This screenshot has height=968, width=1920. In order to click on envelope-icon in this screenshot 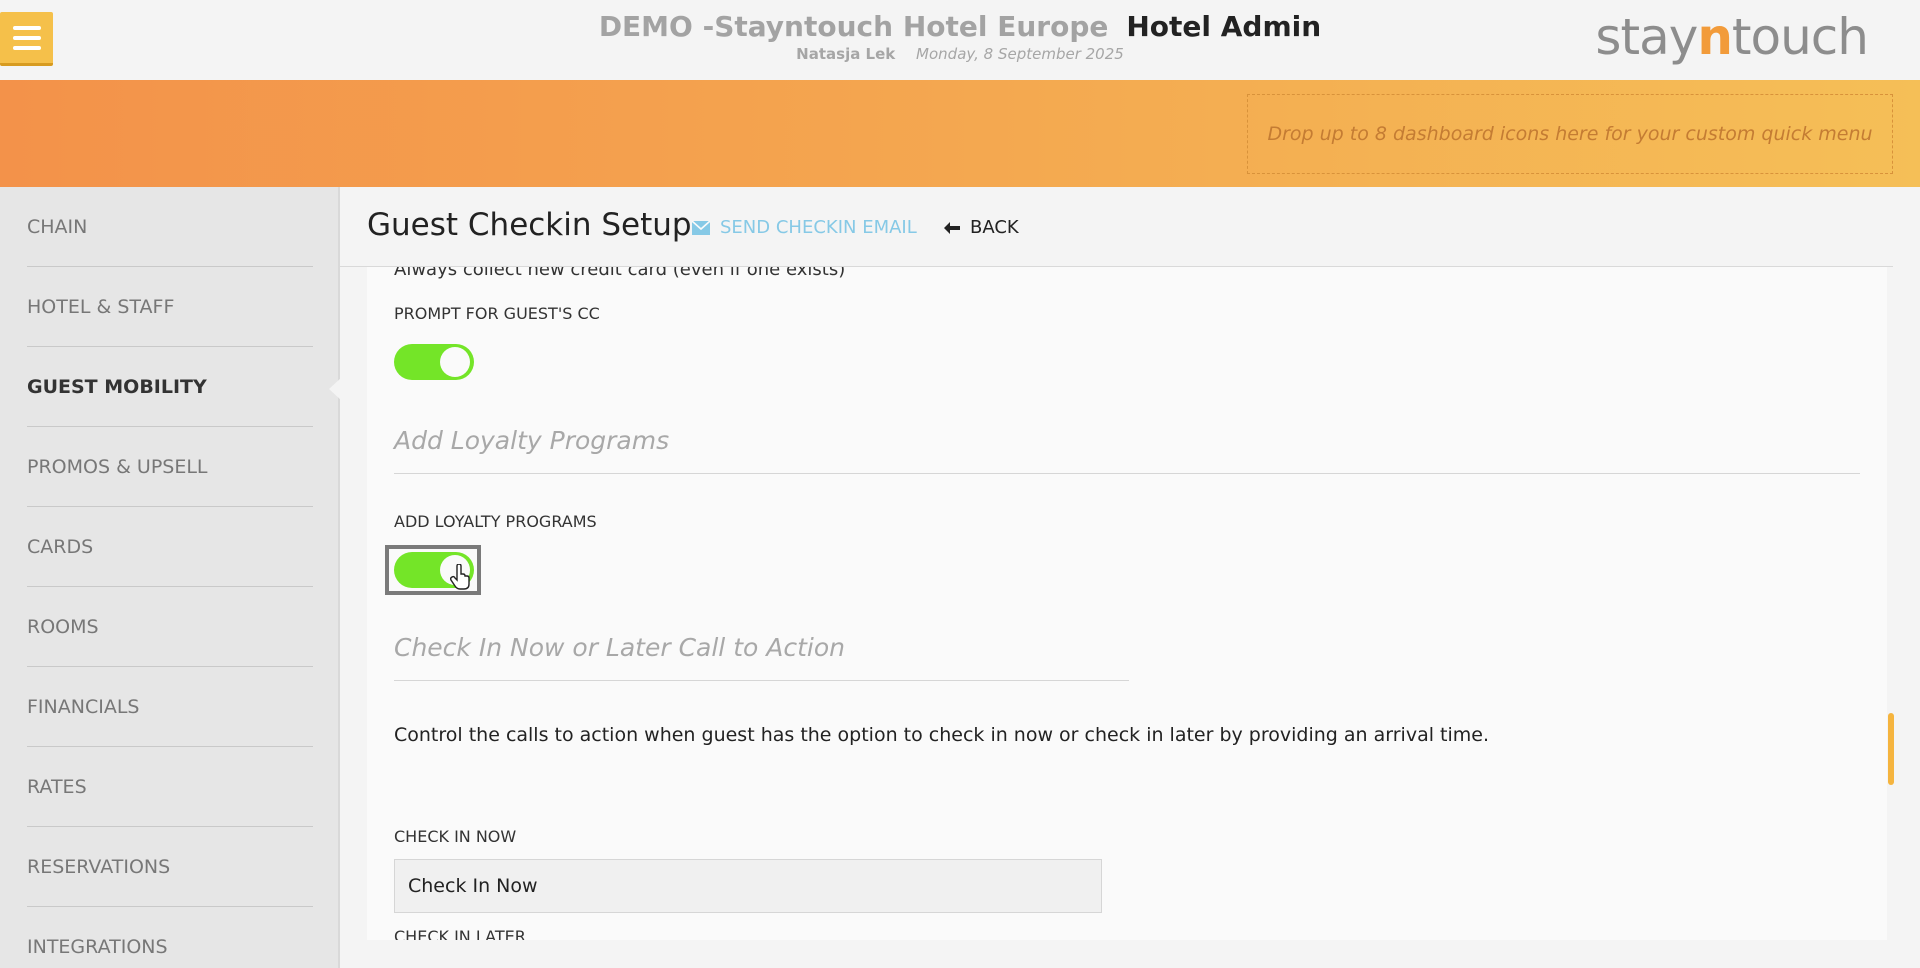, I will do `click(701, 227)`.